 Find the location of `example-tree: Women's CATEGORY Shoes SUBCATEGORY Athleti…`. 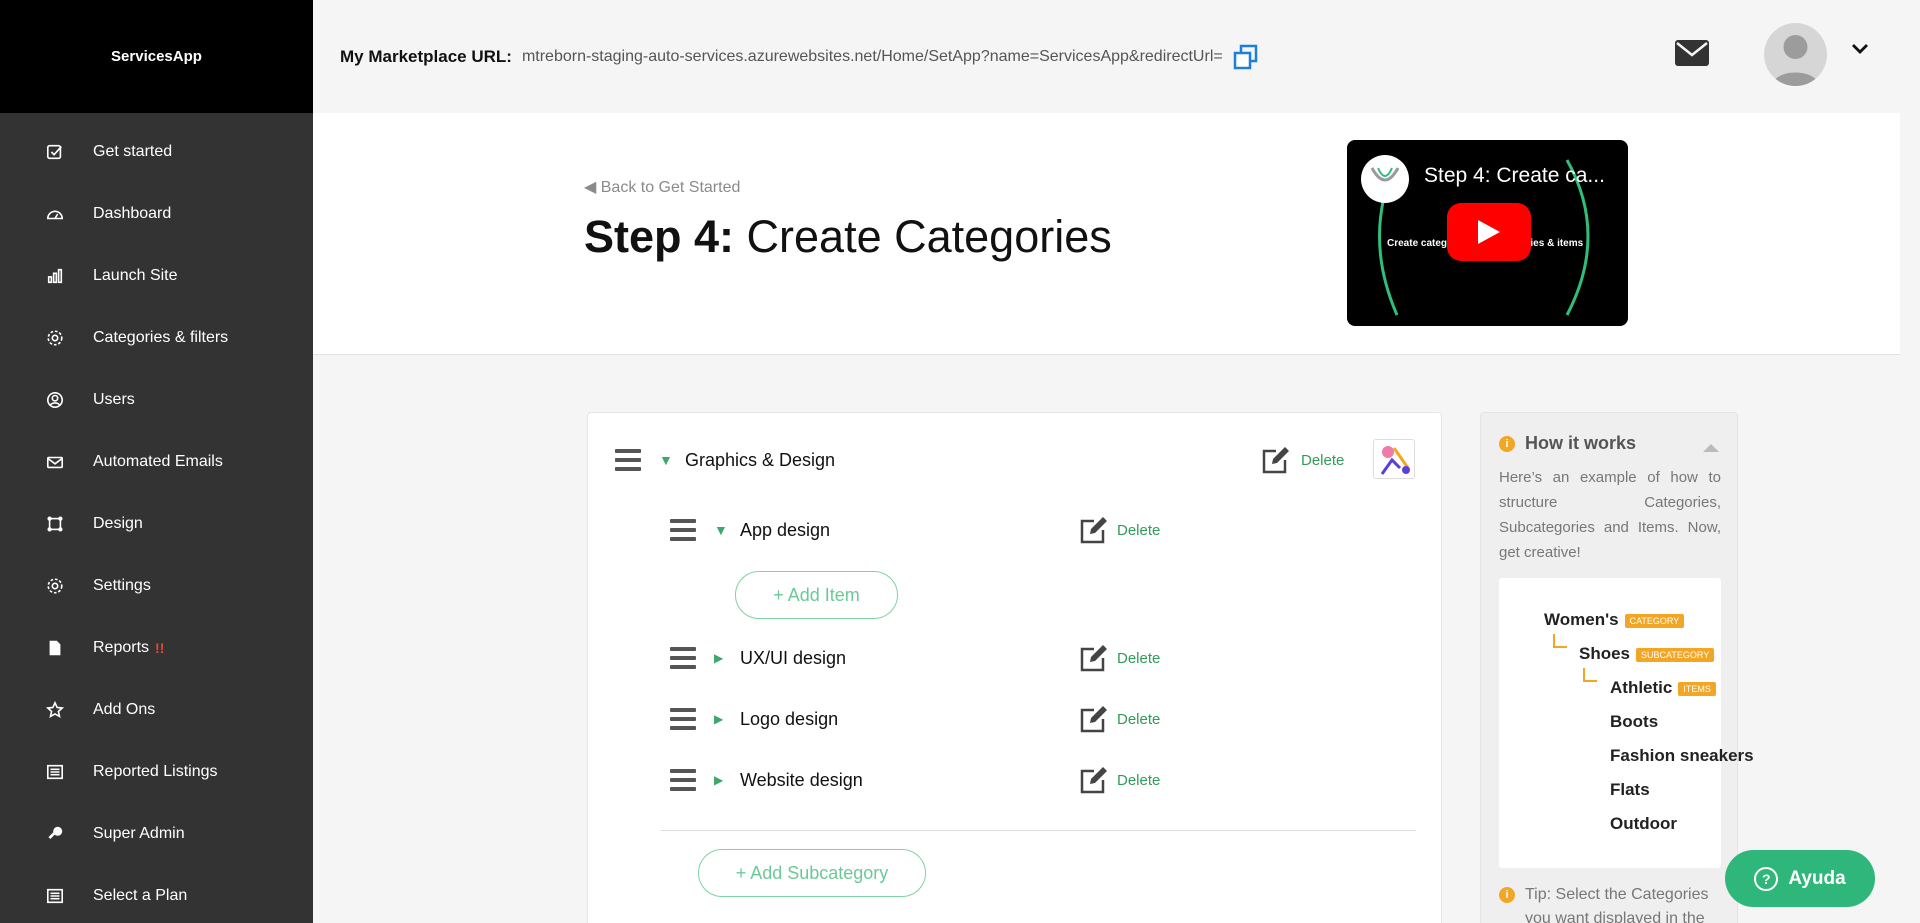

example-tree: Women's CATEGORY Shoes SUBCATEGORY Athleti… is located at coordinates (1626, 723).